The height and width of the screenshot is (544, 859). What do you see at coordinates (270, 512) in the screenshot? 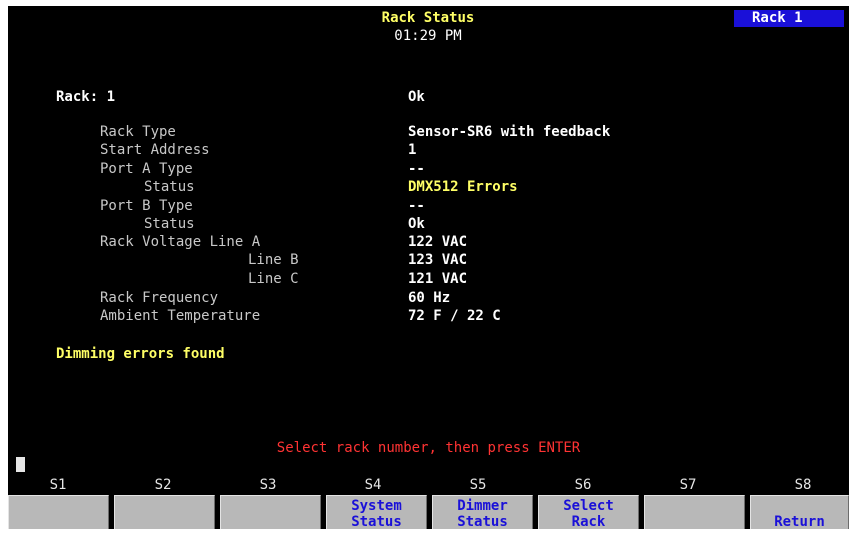
I see `softkey-s3-button` at bounding box center [270, 512].